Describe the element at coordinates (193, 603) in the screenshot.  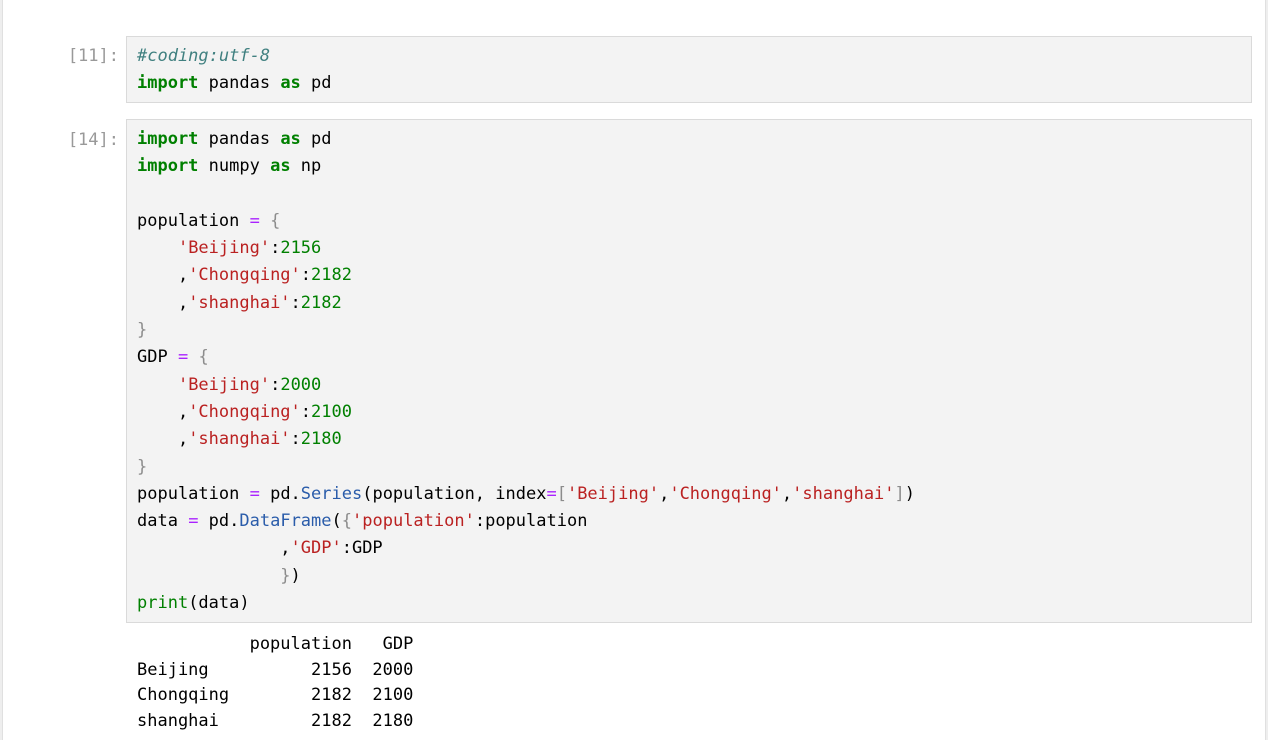
I see `code-line: print(data)` at that location.